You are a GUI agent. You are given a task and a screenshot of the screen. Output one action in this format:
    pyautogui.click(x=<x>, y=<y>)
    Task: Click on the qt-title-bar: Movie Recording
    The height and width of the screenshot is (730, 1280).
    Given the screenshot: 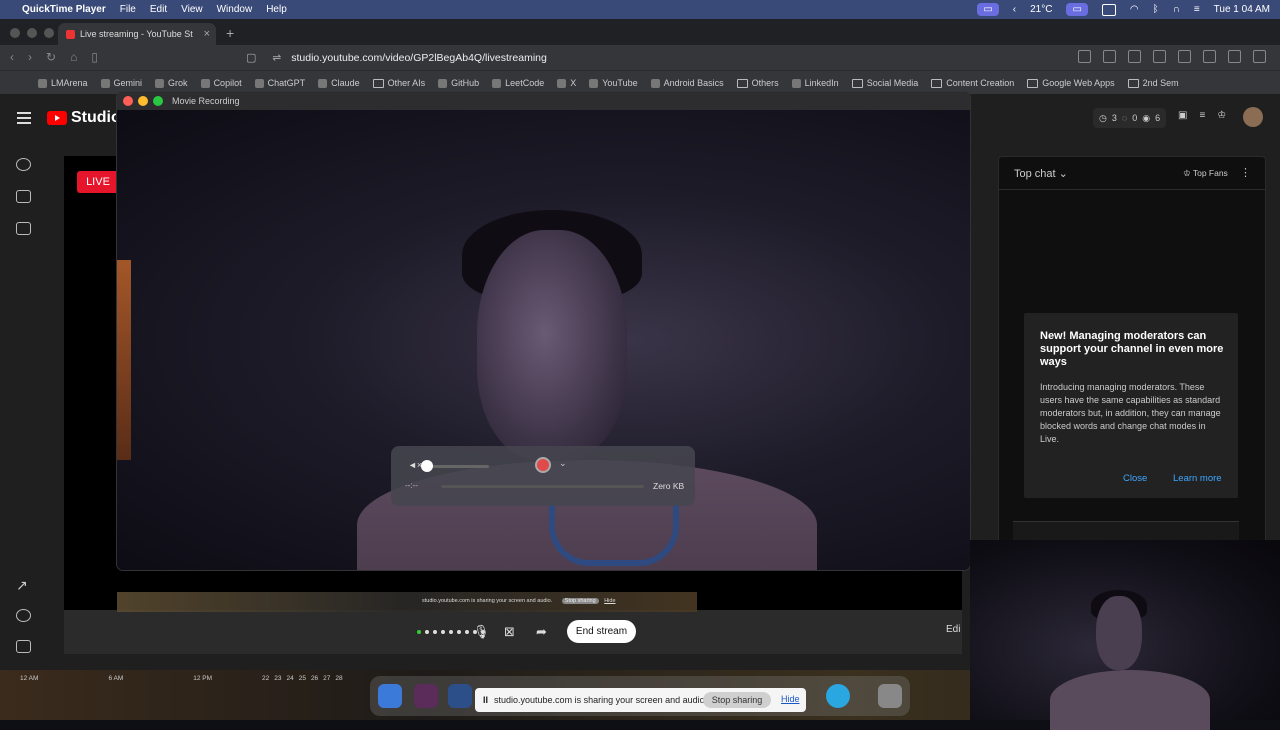 What is the action you would take?
    pyautogui.click(x=543, y=101)
    